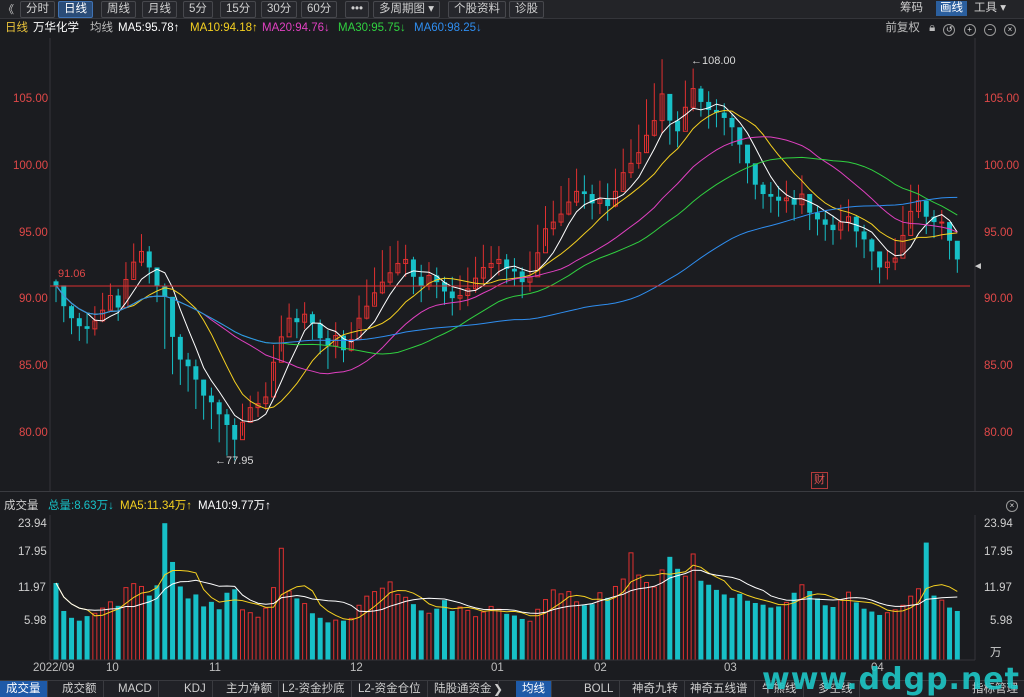  Describe the element at coordinates (498, 689) in the screenshot. I see `tabs-scroll-right-icon: ❯` at that location.